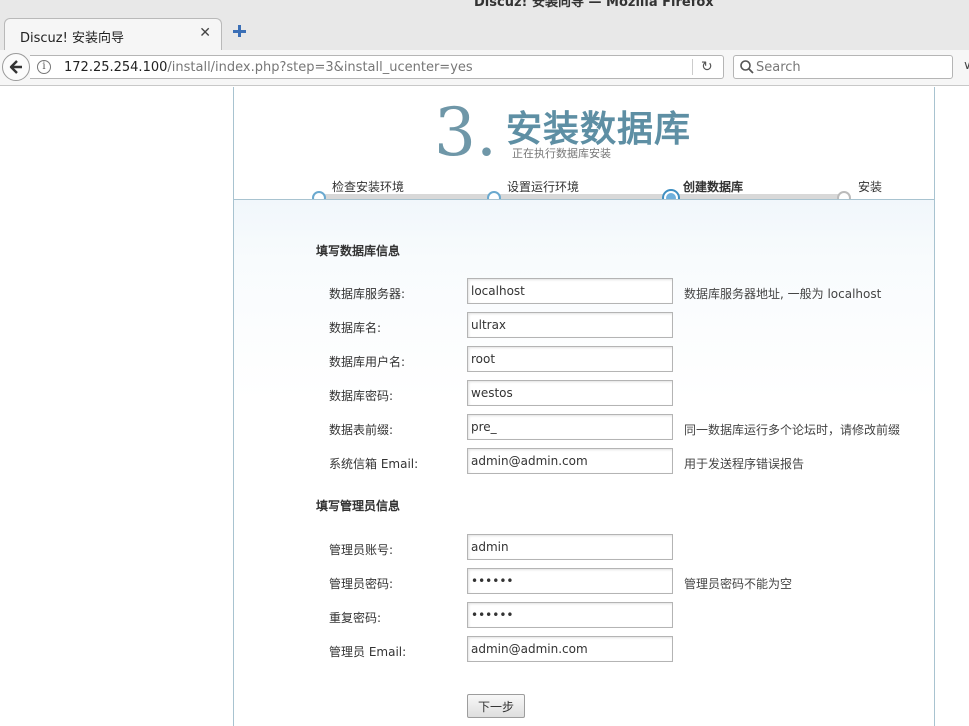 This screenshot has height=726, width=969. What do you see at coordinates (368, 187) in the screenshot?
I see `step-label-check-env: 检查安装环境` at bounding box center [368, 187].